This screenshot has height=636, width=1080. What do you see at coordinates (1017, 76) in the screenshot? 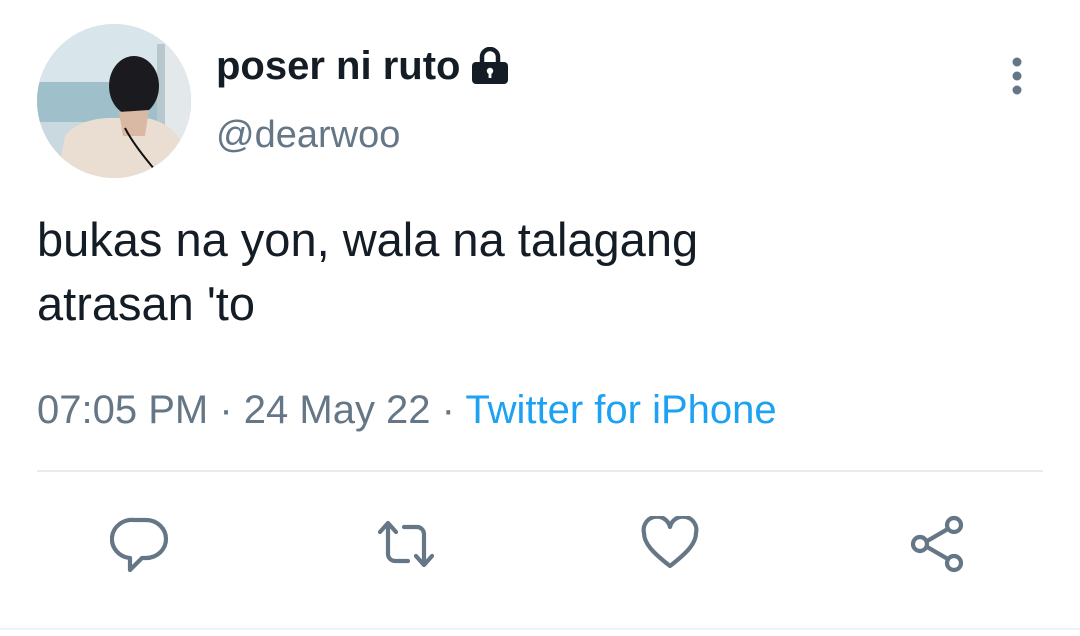
I see `more-options-icon` at bounding box center [1017, 76].